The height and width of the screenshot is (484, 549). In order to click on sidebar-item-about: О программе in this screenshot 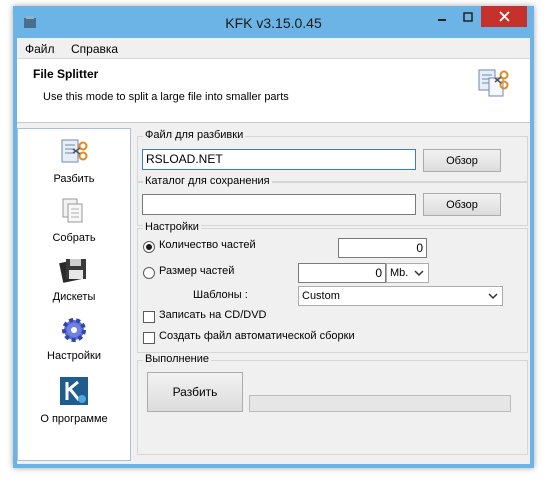, I will do `click(74, 401)`.